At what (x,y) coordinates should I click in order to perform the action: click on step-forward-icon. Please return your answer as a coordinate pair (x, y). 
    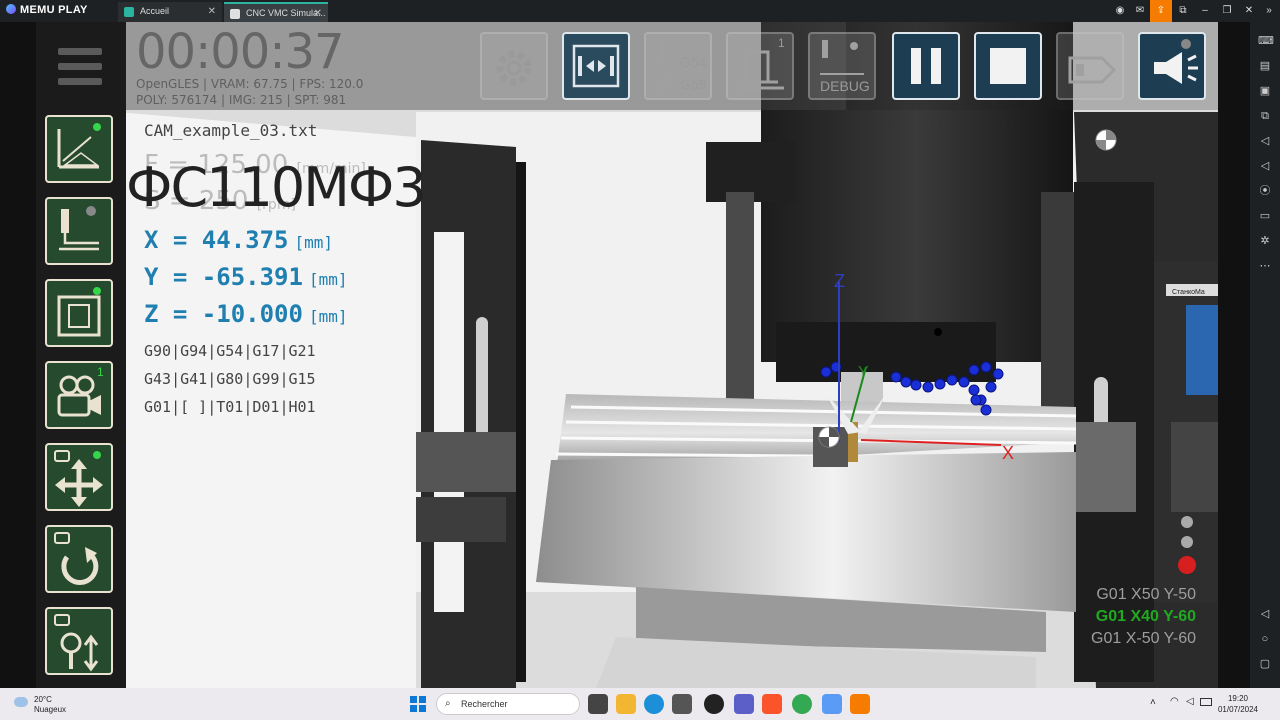
    Looking at the image, I should click on (1092, 70).